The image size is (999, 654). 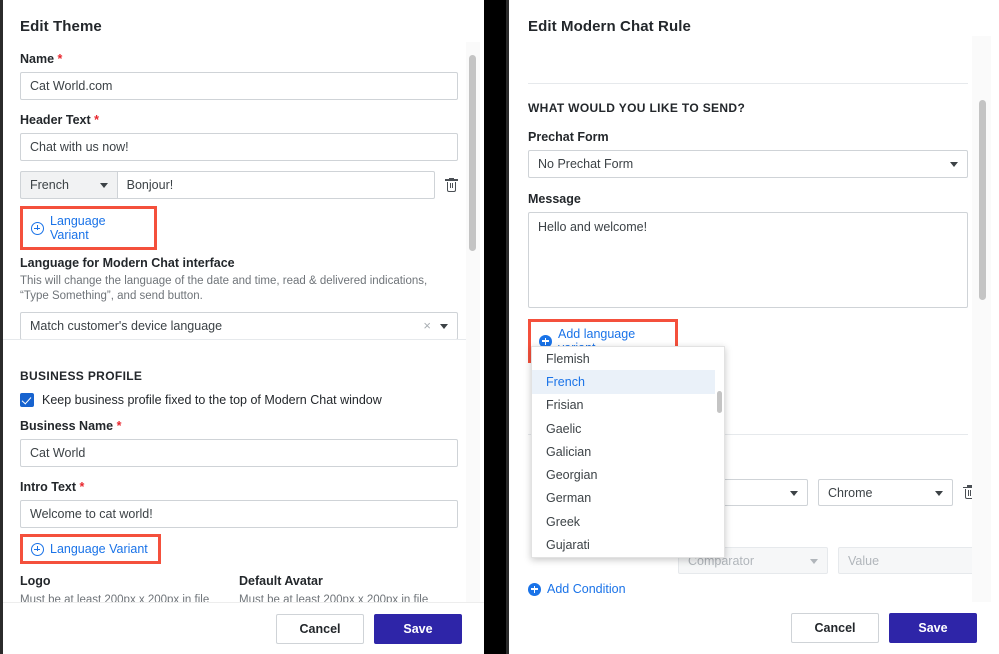 What do you see at coordinates (78, 228) in the screenshot?
I see `header-add-language-variant-label: Language Variant` at bounding box center [78, 228].